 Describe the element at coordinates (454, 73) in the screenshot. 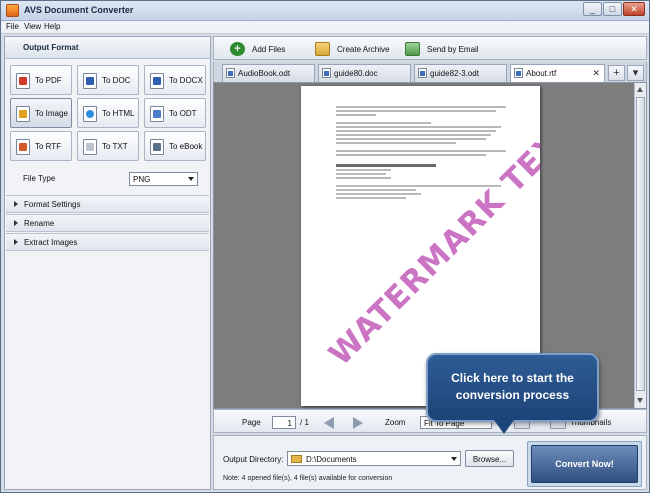

I see `tab-label: guide82-3.odt` at that location.